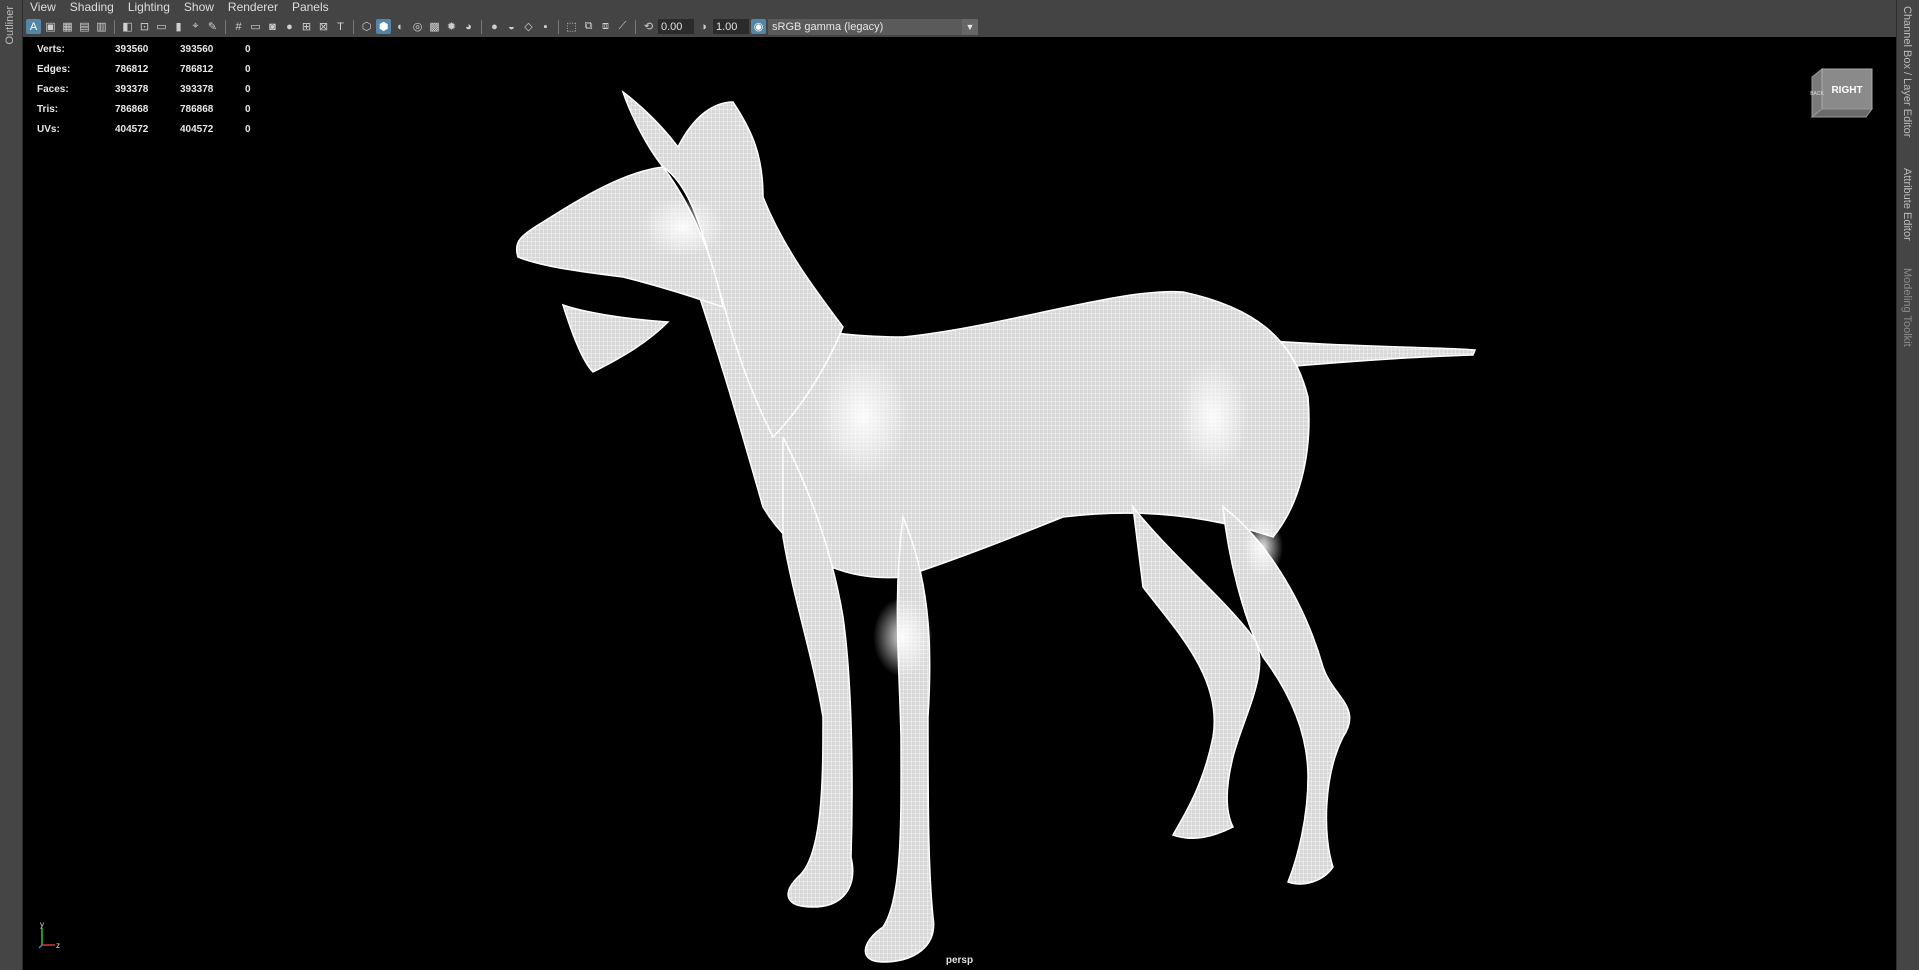 Image resolution: width=1919 pixels, height=970 pixels. What do you see at coordinates (178, 26) in the screenshot?
I see `bookmark-flag-icon: ▮` at bounding box center [178, 26].